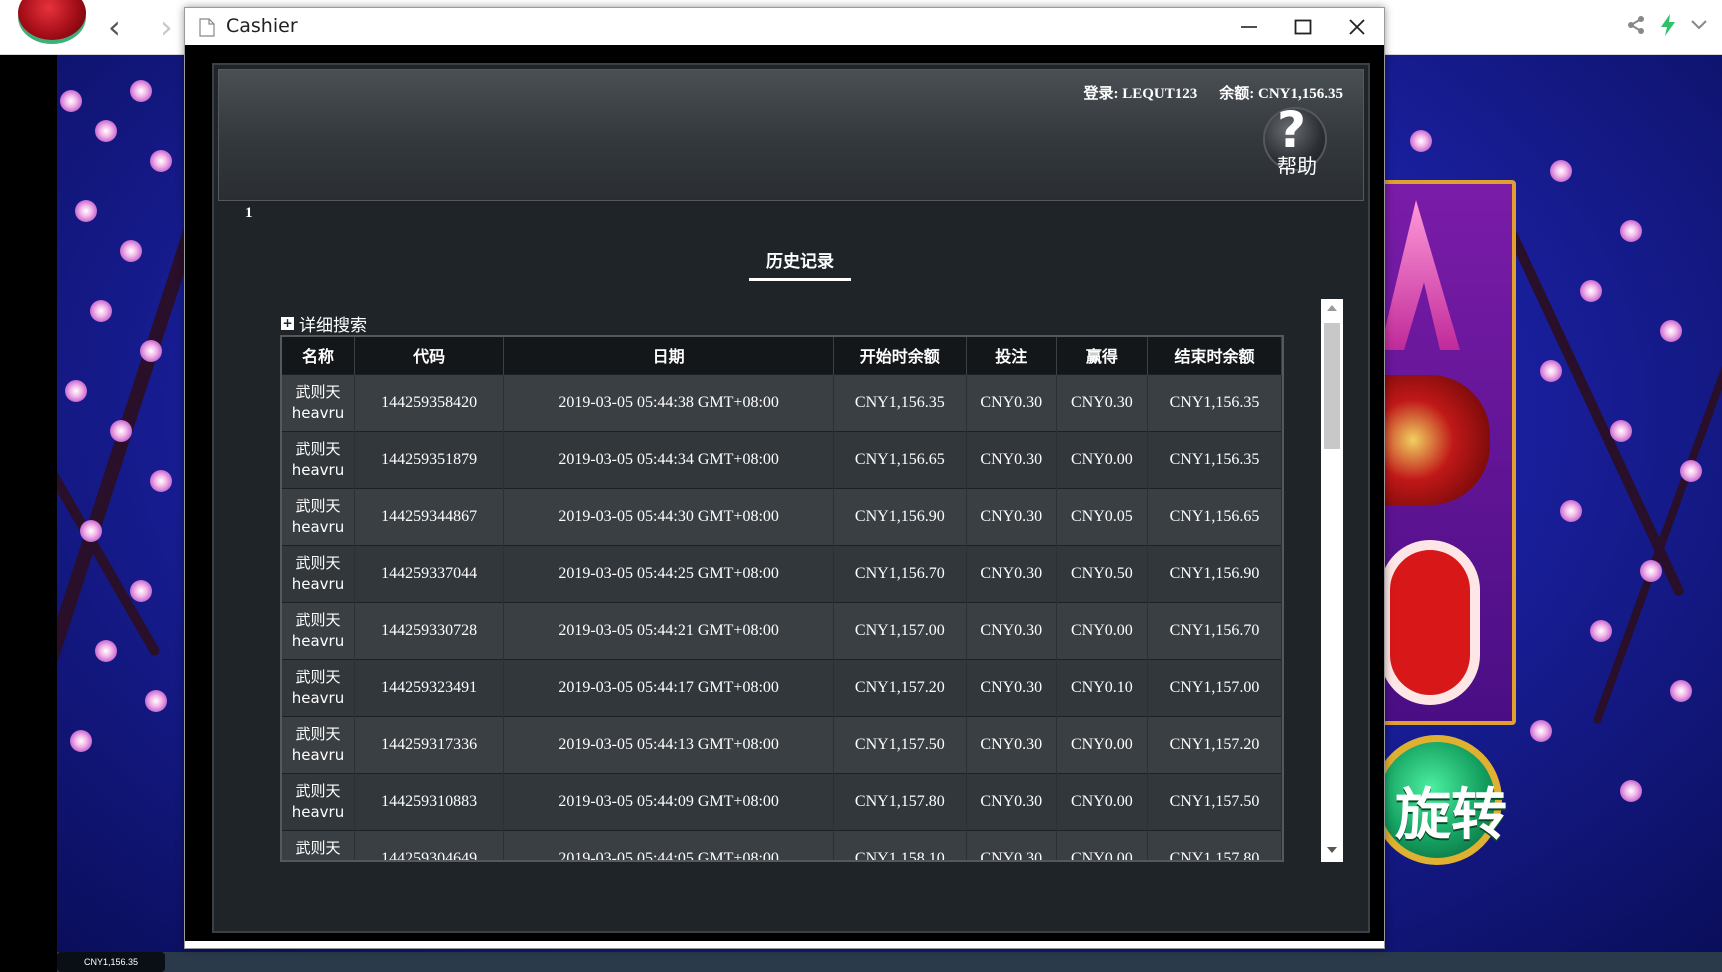  I want to click on cell-date: 2019-03-05 05:44:38 GMT+08:00, so click(668, 402).